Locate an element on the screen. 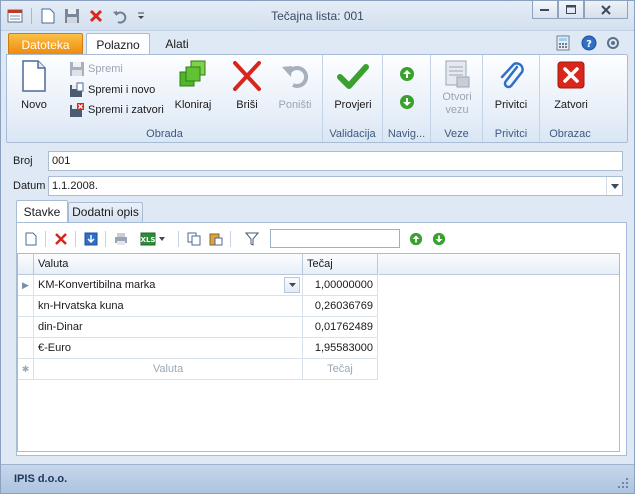 The image size is (635, 494). tab-datoteka: Datoteka is located at coordinates (45, 43).